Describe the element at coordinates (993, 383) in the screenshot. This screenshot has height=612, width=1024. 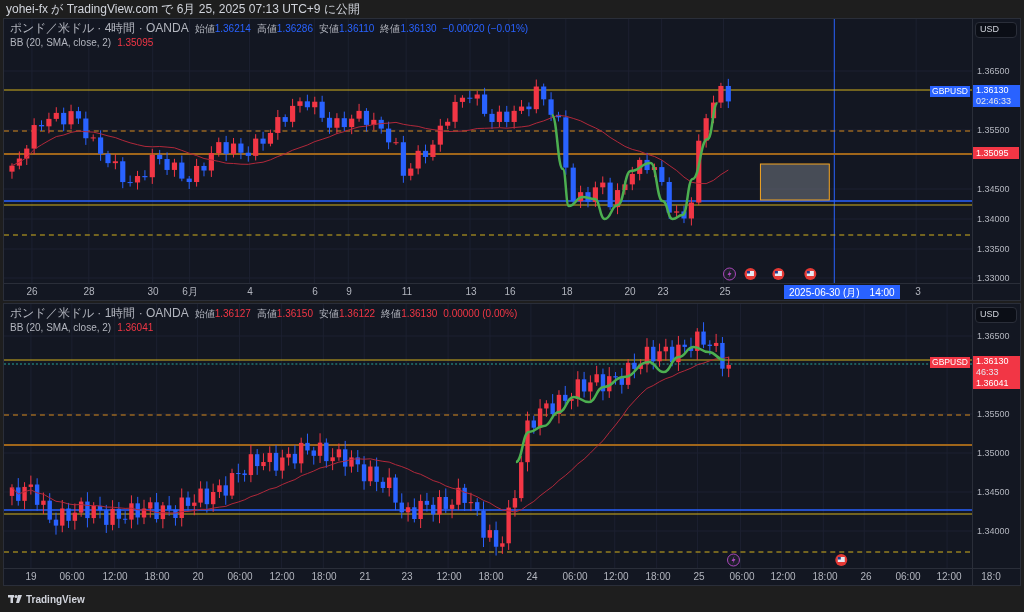
I see `indicator-price: 1.36041` at that location.